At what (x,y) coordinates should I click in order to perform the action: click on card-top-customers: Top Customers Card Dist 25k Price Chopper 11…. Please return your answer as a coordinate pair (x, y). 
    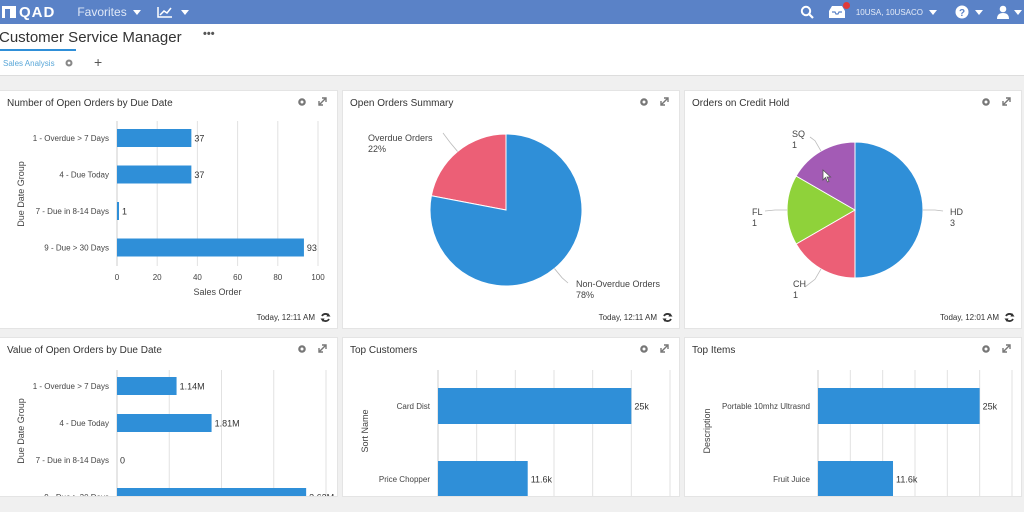
    Looking at the image, I should click on (511, 417).